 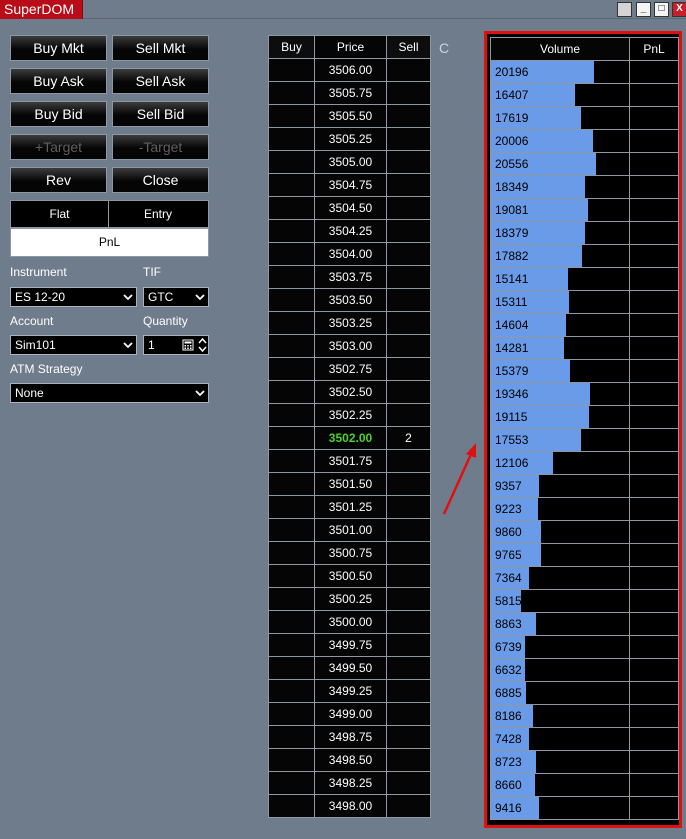 What do you see at coordinates (73, 297) in the screenshot?
I see `instrument-select: ES 12-20` at bounding box center [73, 297].